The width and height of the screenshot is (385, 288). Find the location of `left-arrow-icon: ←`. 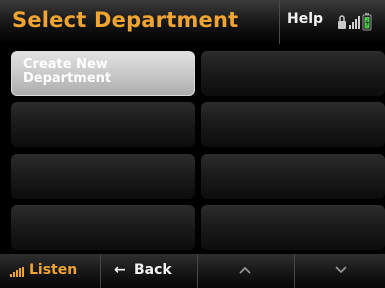

left-arrow-icon: ← is located at coordinates (120, 270).